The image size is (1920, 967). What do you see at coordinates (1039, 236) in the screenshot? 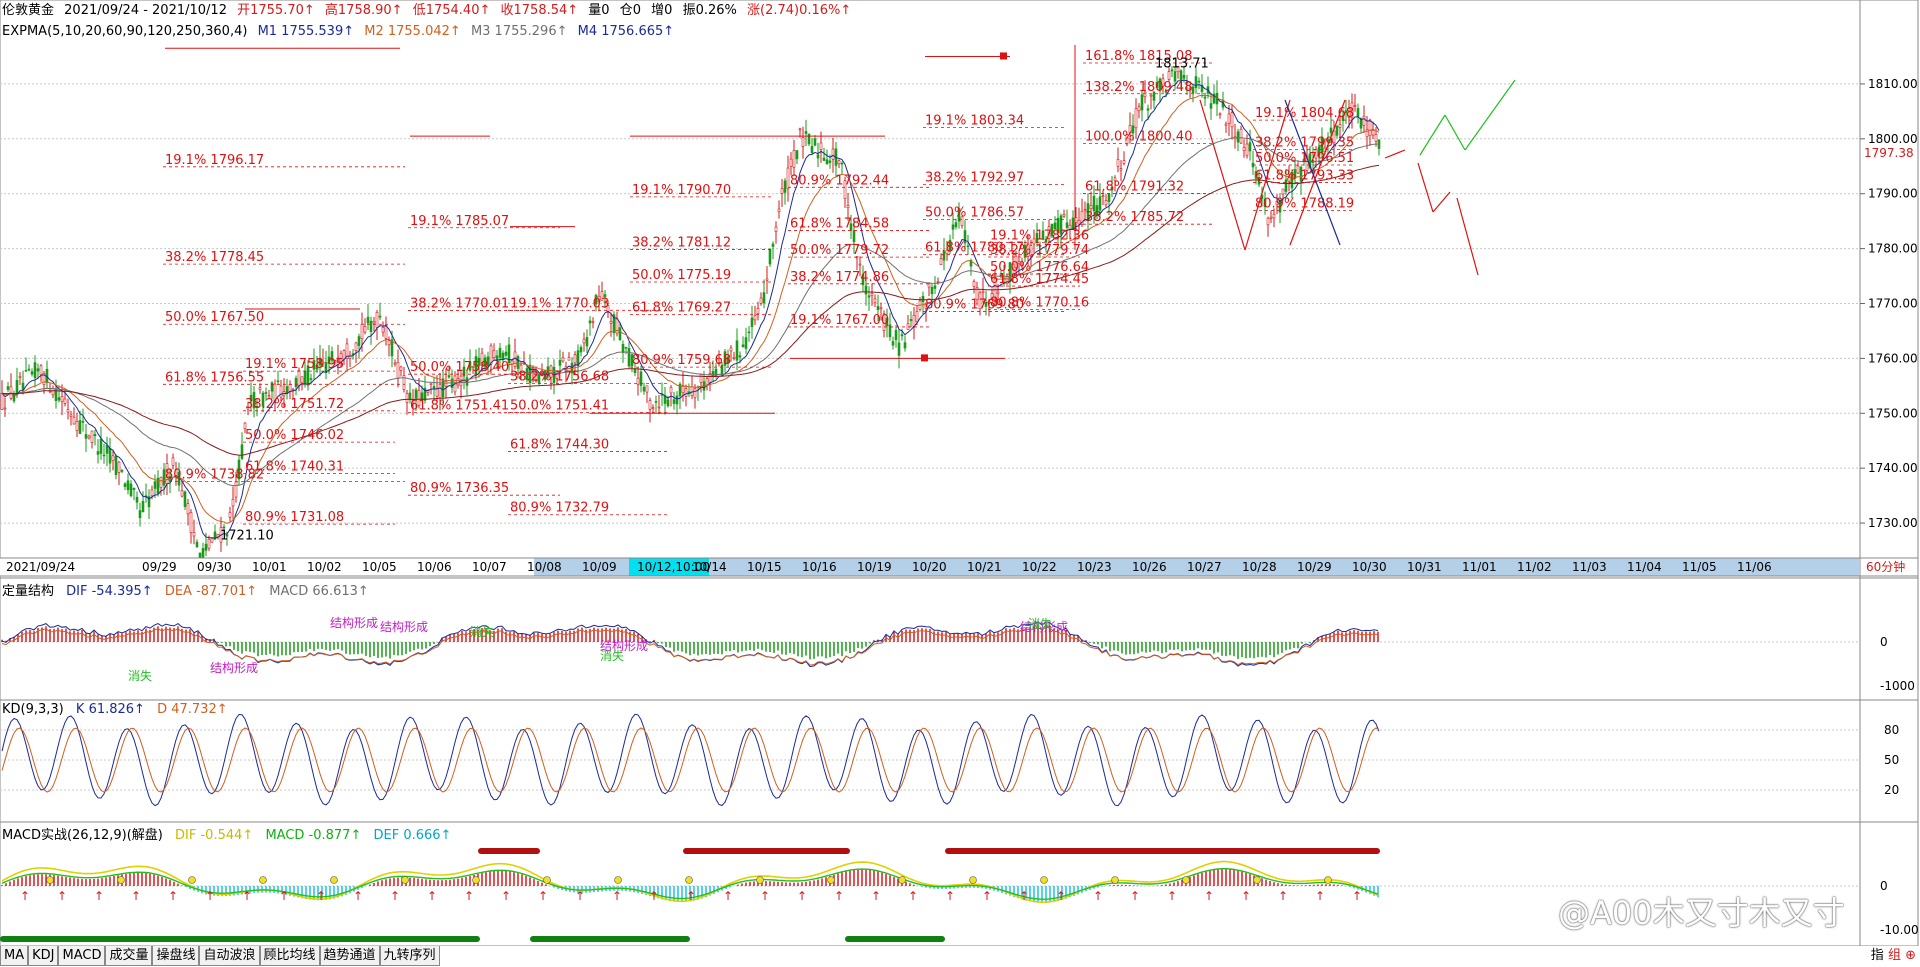
I see `fib-level-label: 19.1% 1782.36` at bounding box center [1039, 236].